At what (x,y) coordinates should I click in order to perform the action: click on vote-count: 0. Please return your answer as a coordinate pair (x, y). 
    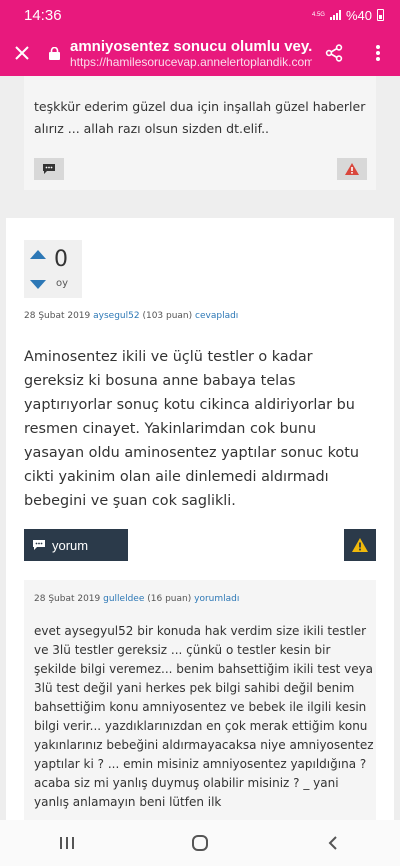
    Looking at the image, I should click on (61, 259).